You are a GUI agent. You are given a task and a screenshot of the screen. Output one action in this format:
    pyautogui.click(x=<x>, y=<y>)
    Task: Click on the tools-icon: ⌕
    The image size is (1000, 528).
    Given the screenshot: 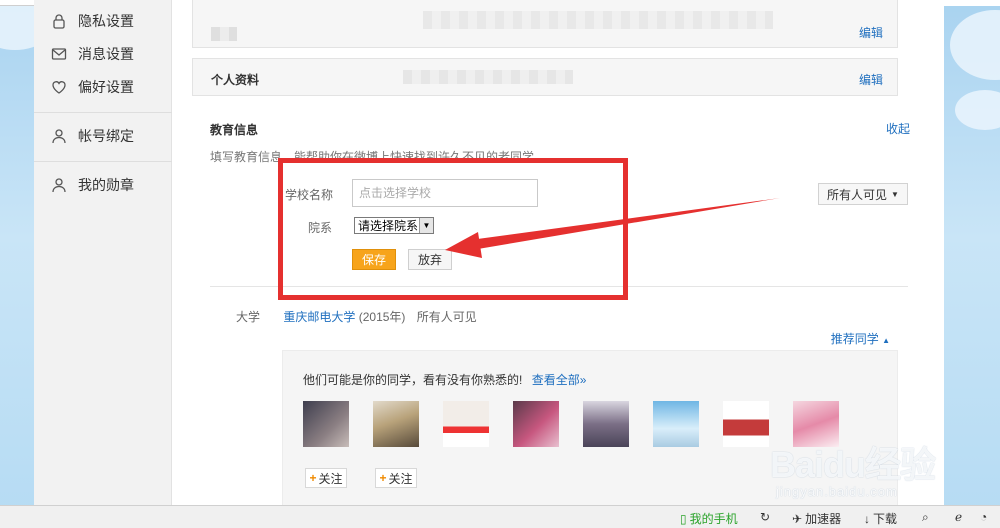 What is the action you would take?
    pyautogui.click(x=925, y=517)
    